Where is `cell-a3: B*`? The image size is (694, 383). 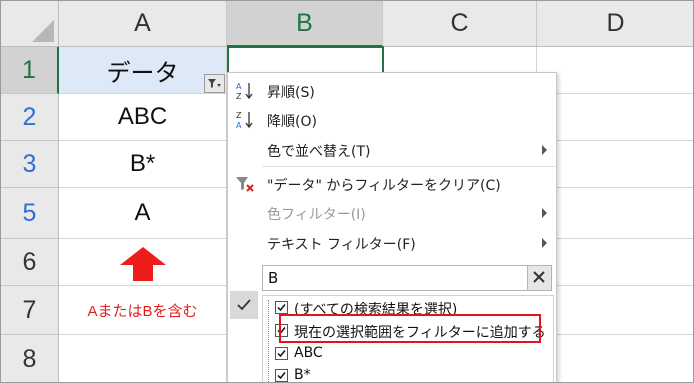 cell-a3: B* is located at coordinates (143, 164).